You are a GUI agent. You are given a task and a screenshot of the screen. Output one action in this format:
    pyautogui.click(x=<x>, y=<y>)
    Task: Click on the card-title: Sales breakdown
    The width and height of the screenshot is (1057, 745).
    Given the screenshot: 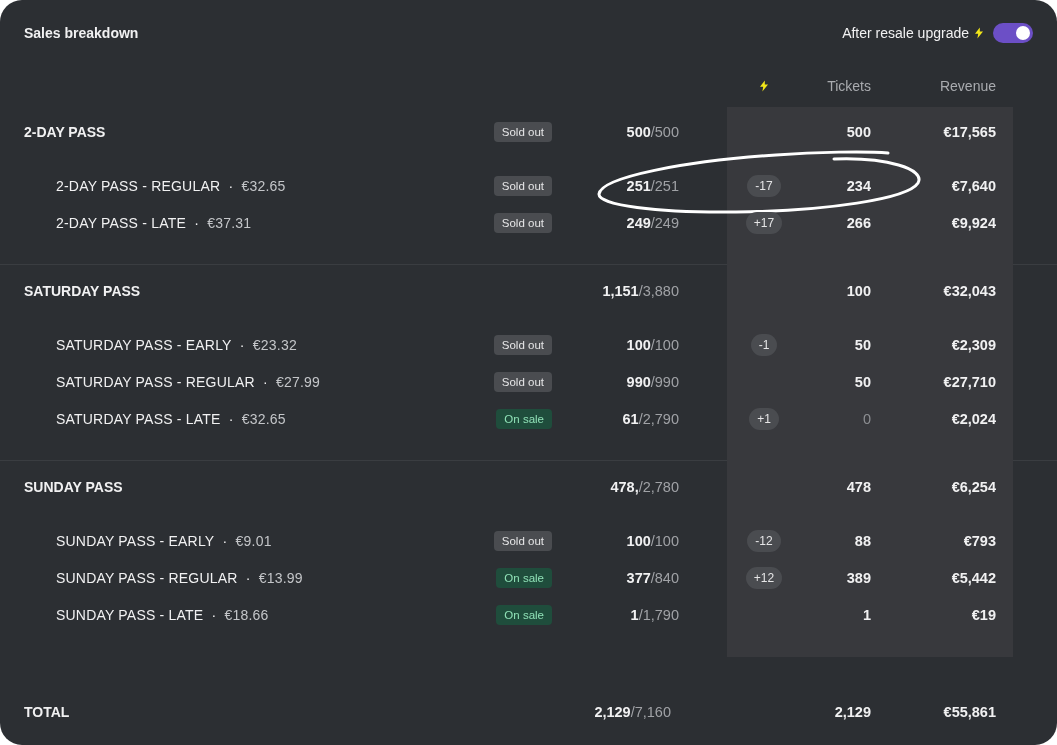 What is the action you would take?
    pyautogui.click(x=81, y=33)
    